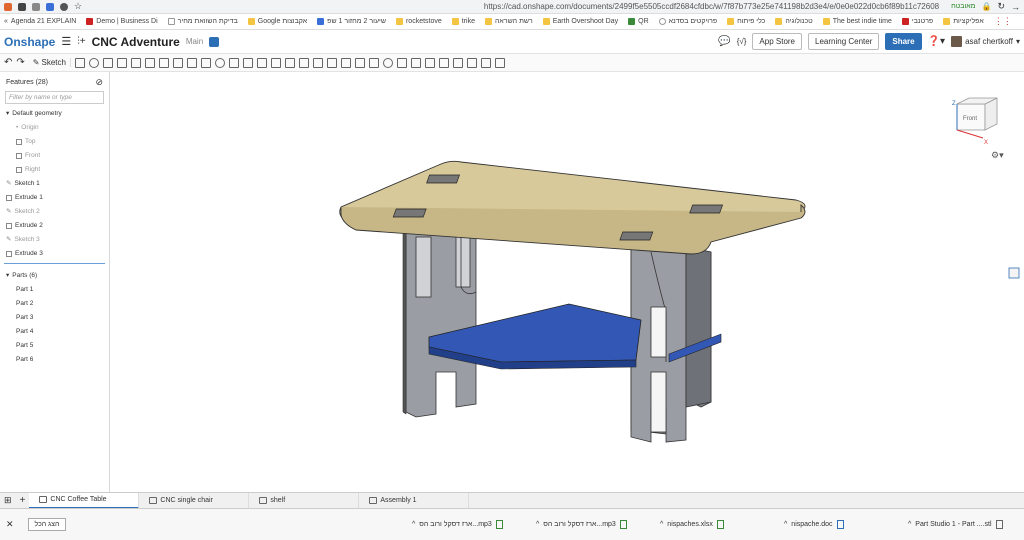 This screenshot has width=1024, height=540. Describe the element at coordinates (1015, 7) in the screenshot. I see `forward-icon: →` at that location.